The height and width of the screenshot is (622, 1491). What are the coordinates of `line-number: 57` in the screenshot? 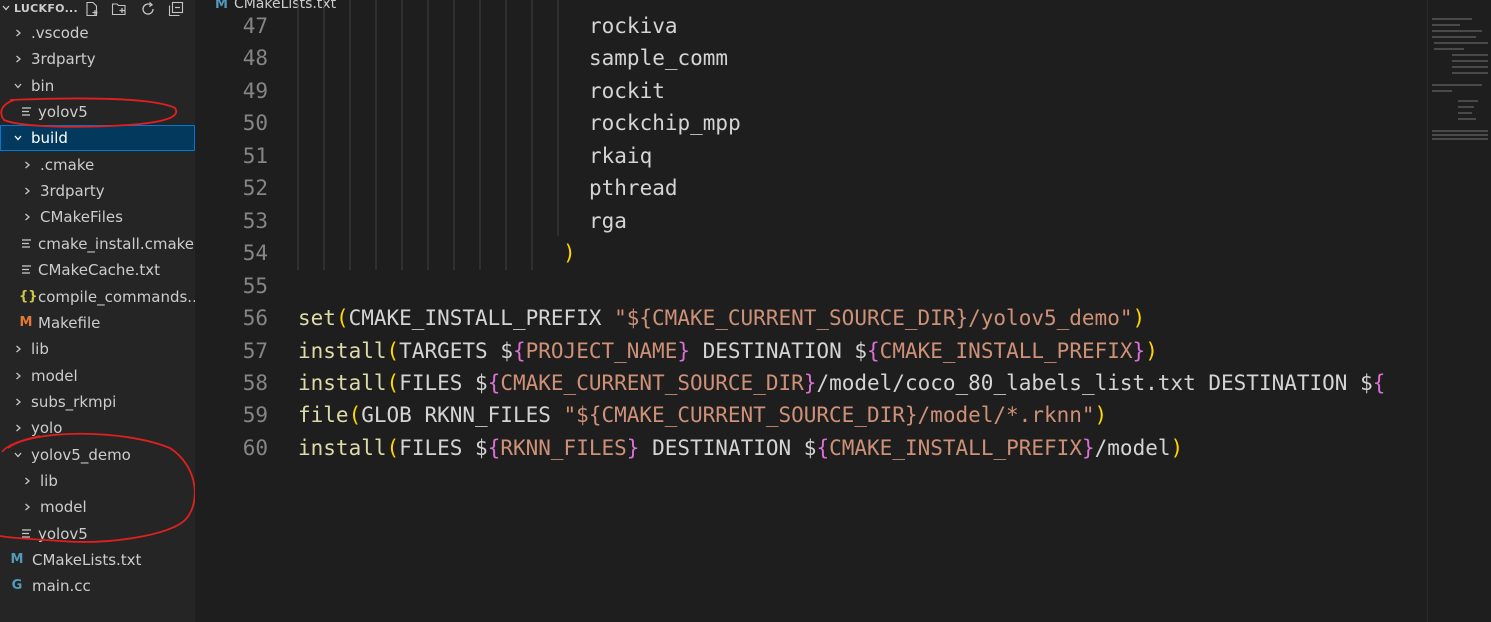 It's located at (255, 350).